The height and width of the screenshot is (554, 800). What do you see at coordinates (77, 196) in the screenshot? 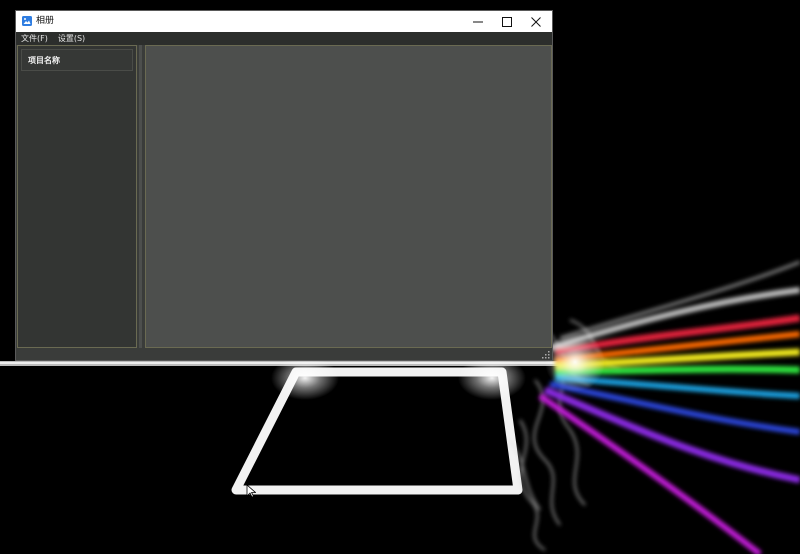
I see `project-list-panel: 项目名称` at bounding box center [77, 196].